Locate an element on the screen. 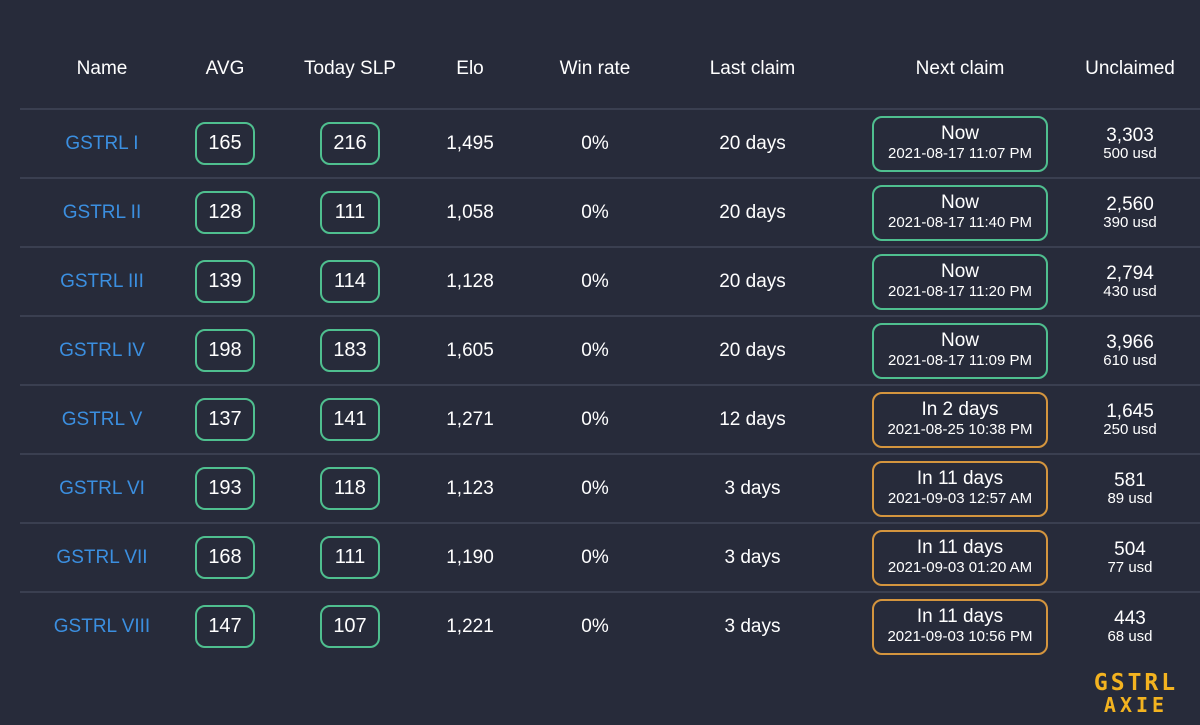  next-claim-badge: In 2 days 2021-08-25 10:38 PM is located at coordinates (960, 419).